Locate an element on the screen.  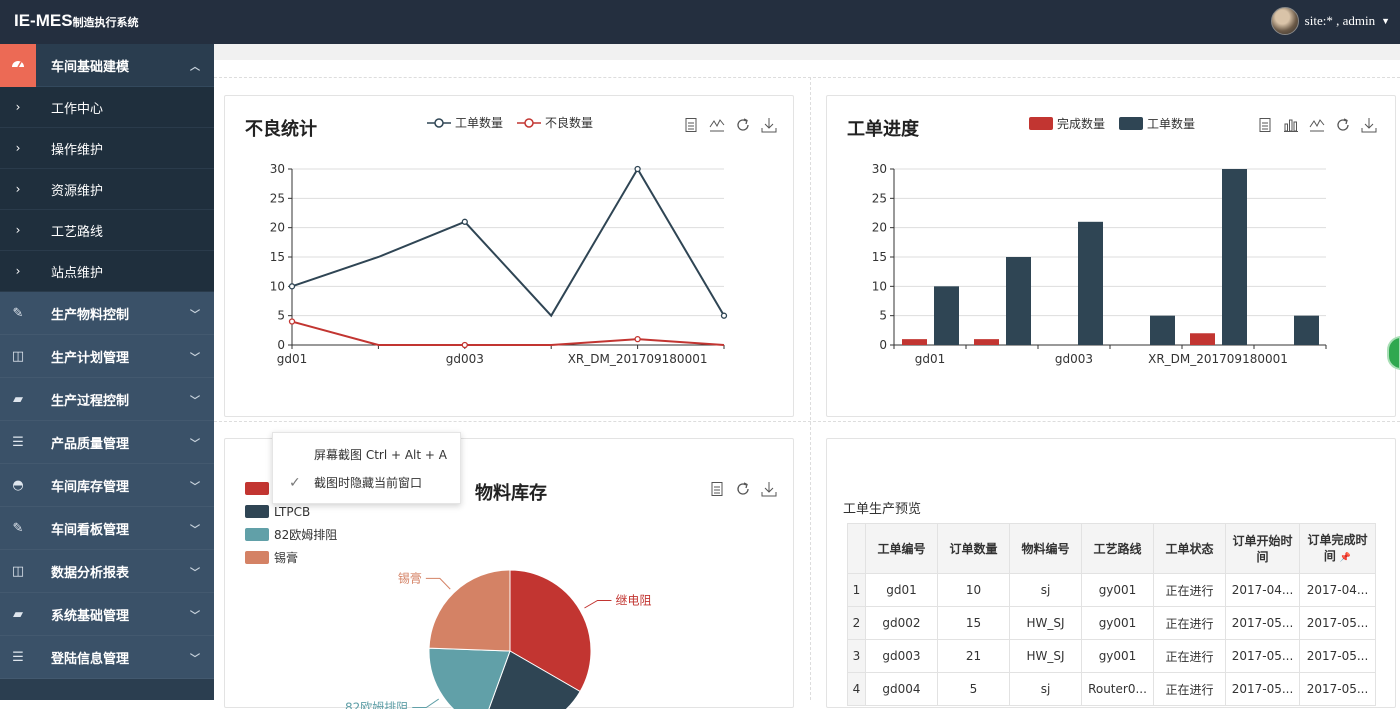
table-cell: HW_SJ is located at coordinates (1045, 623).